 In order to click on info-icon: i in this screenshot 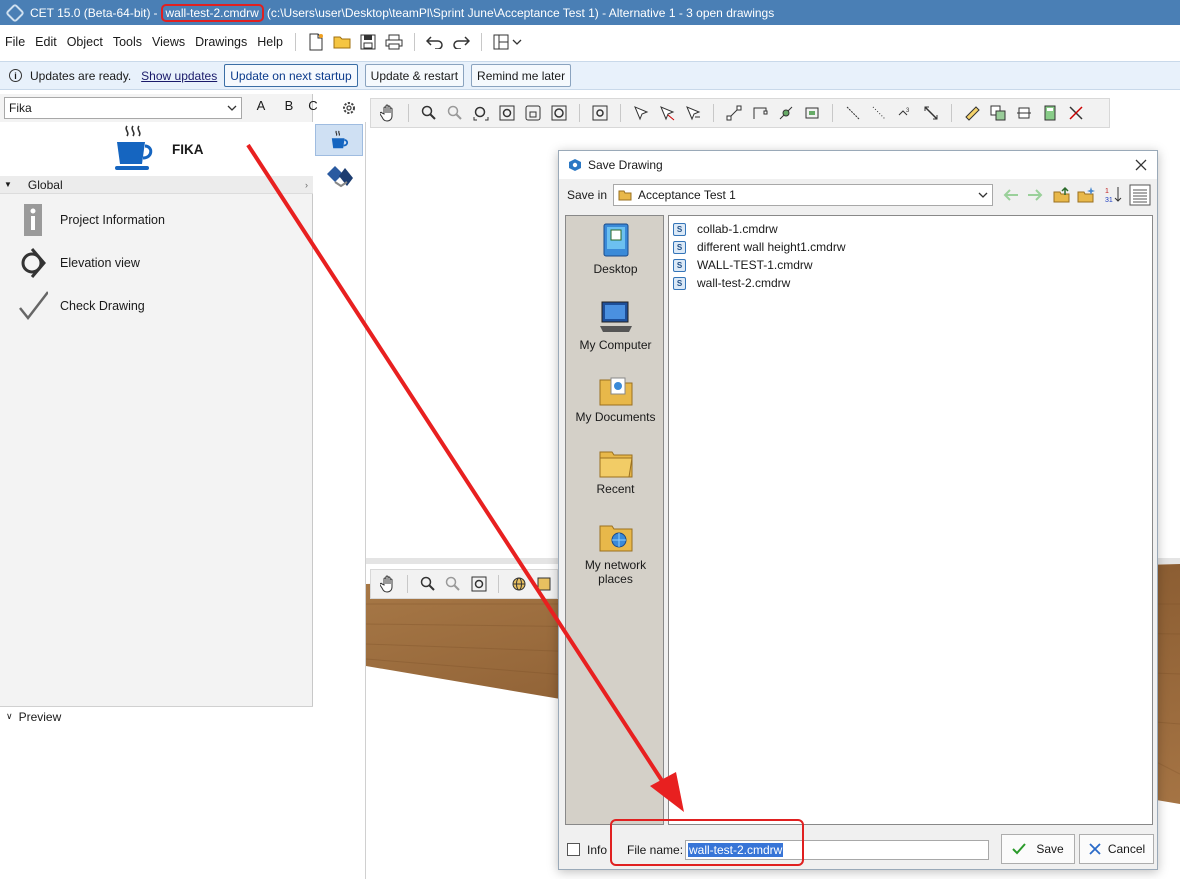, I will do `click(15, 75)`.